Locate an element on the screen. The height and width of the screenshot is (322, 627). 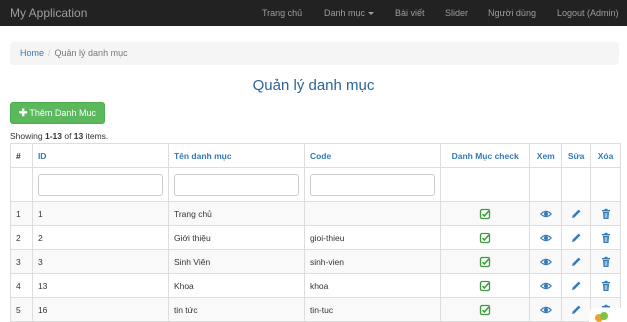
table-row: 1 1 Trang chủ is located at coordinates (315, 213).